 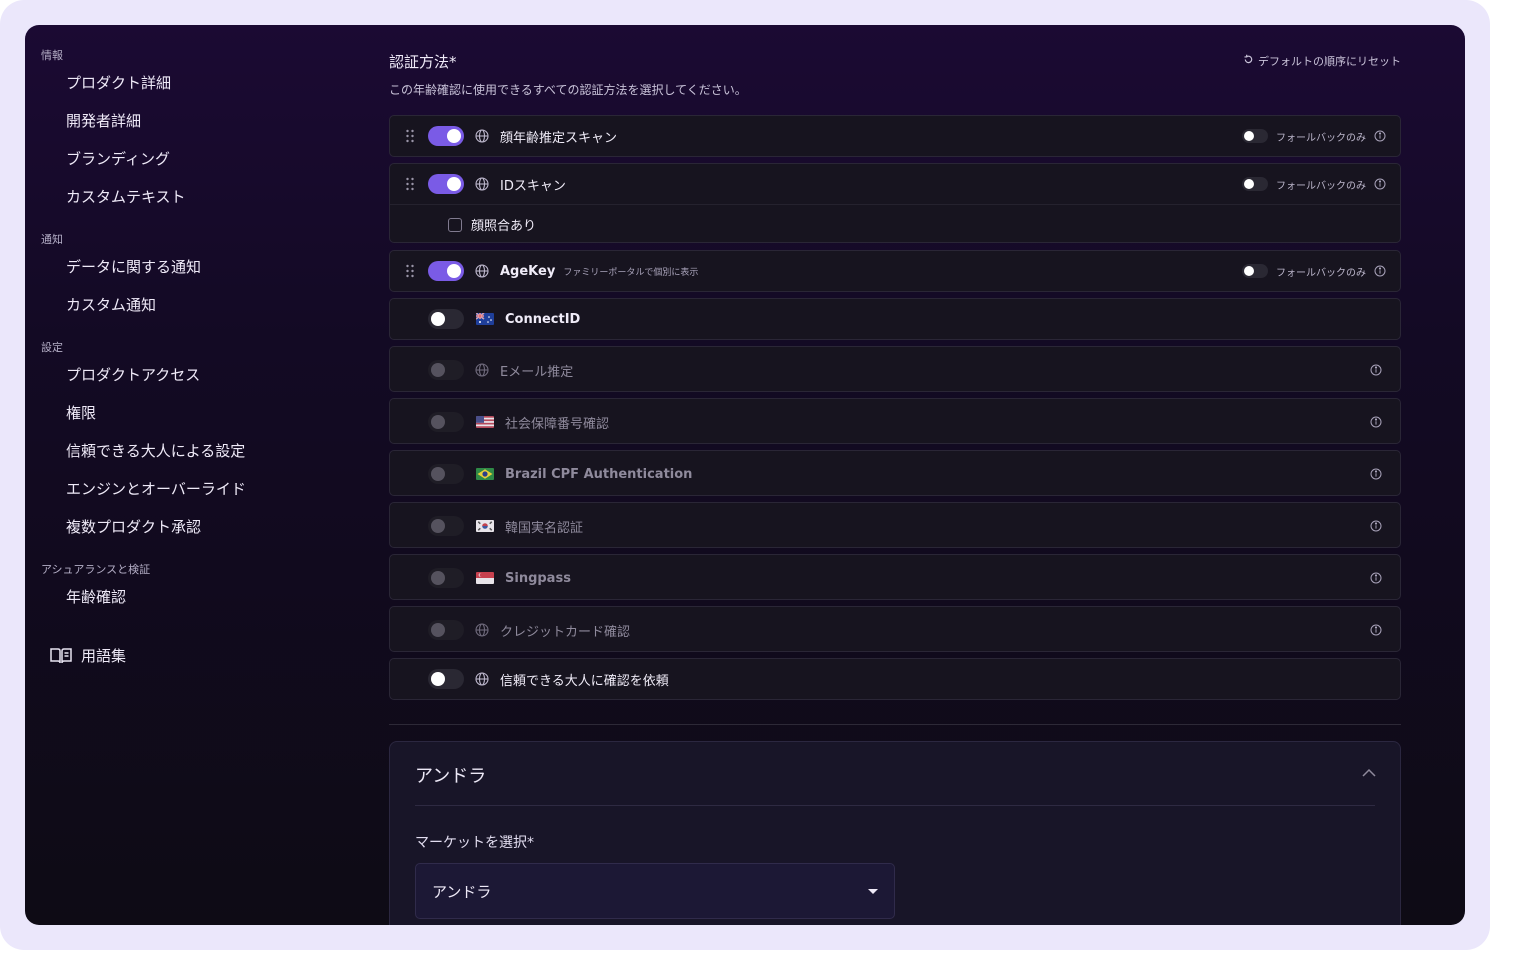 I want to click on sidebar-item-product-details: プロダクト詳細, so click(x=118, y=82).